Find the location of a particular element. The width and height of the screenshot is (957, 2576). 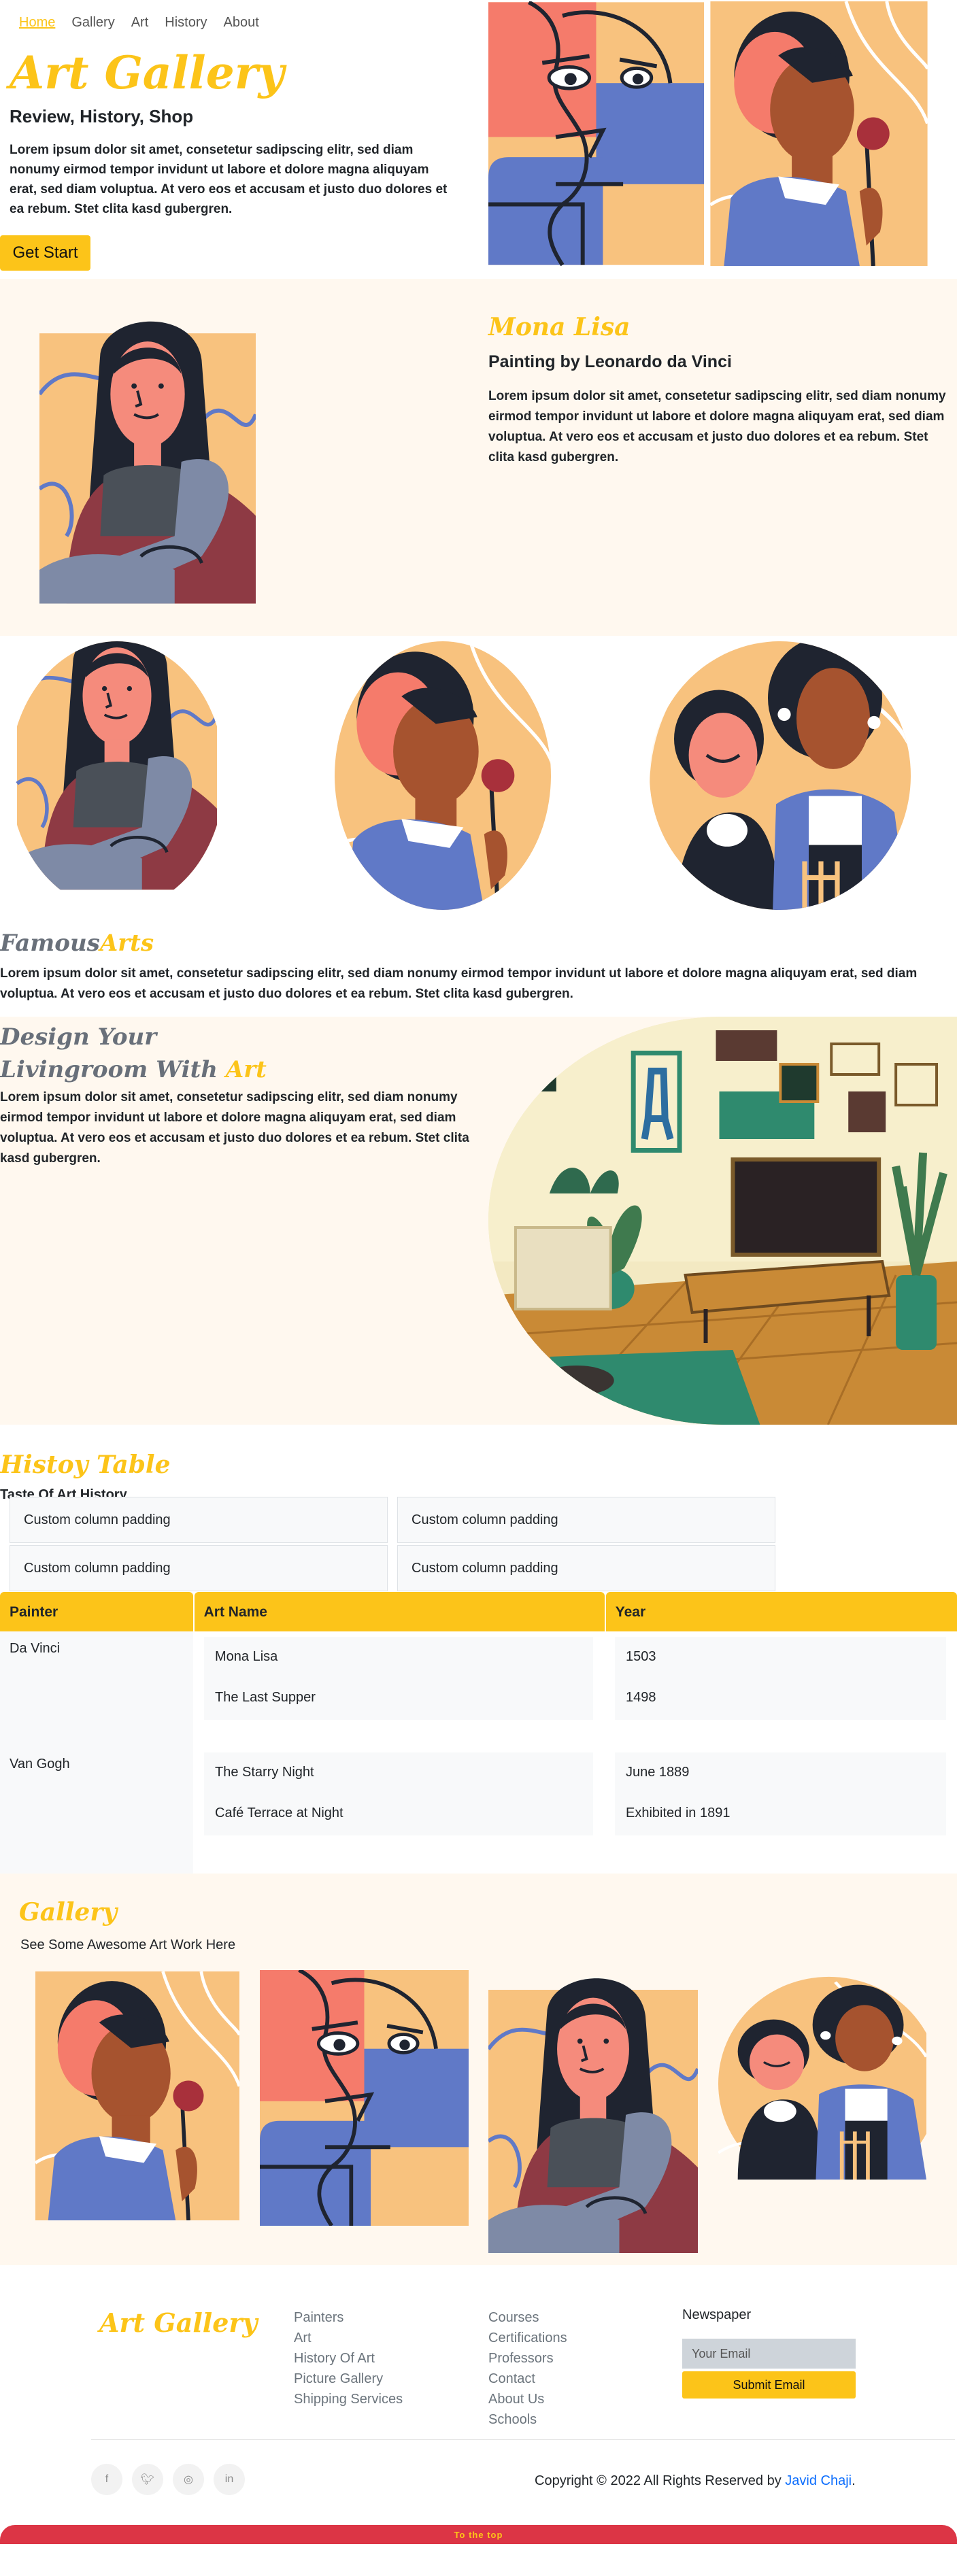

art-name-cell: The Last Supper is located at coordinates (265, 1697).